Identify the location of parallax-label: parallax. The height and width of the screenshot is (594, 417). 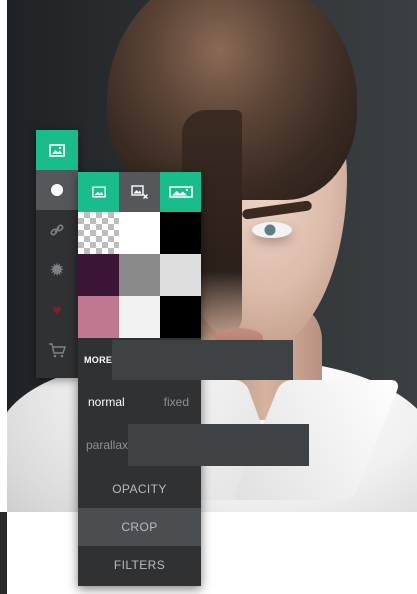
(107, 445).